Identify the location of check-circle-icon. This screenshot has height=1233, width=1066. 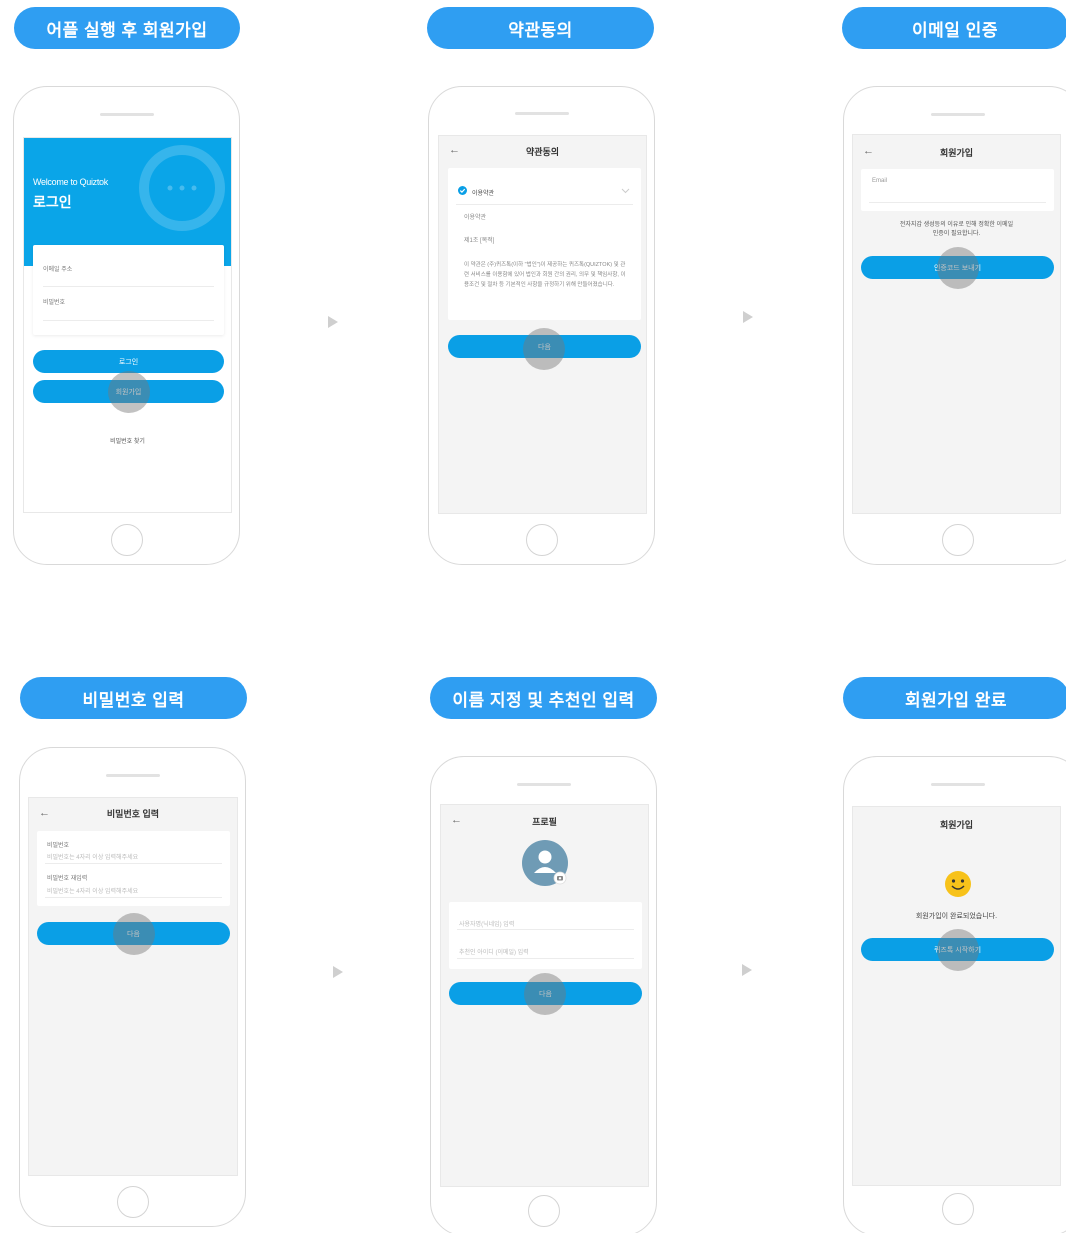
(462, 190).